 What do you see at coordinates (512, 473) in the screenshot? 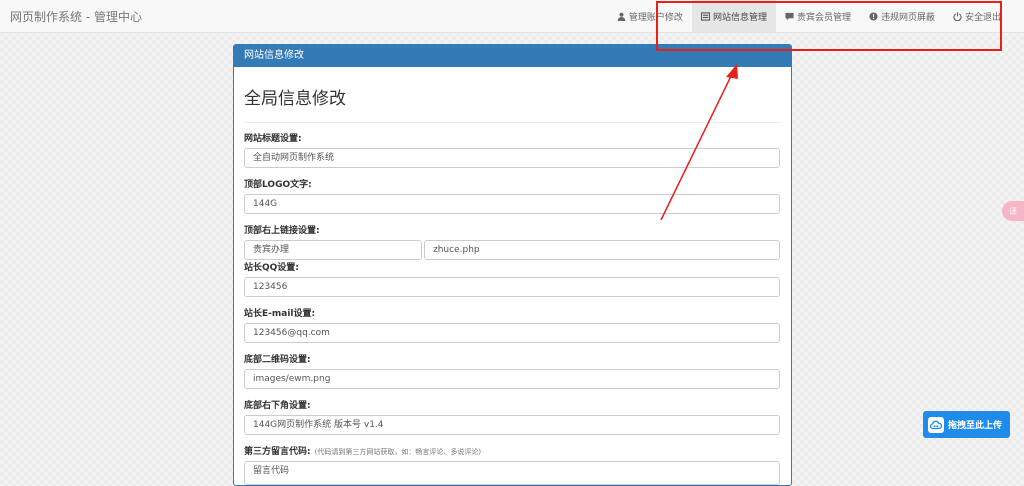
I see `comment-code-textarea: 留言代码` at bounding box center [512, 473].